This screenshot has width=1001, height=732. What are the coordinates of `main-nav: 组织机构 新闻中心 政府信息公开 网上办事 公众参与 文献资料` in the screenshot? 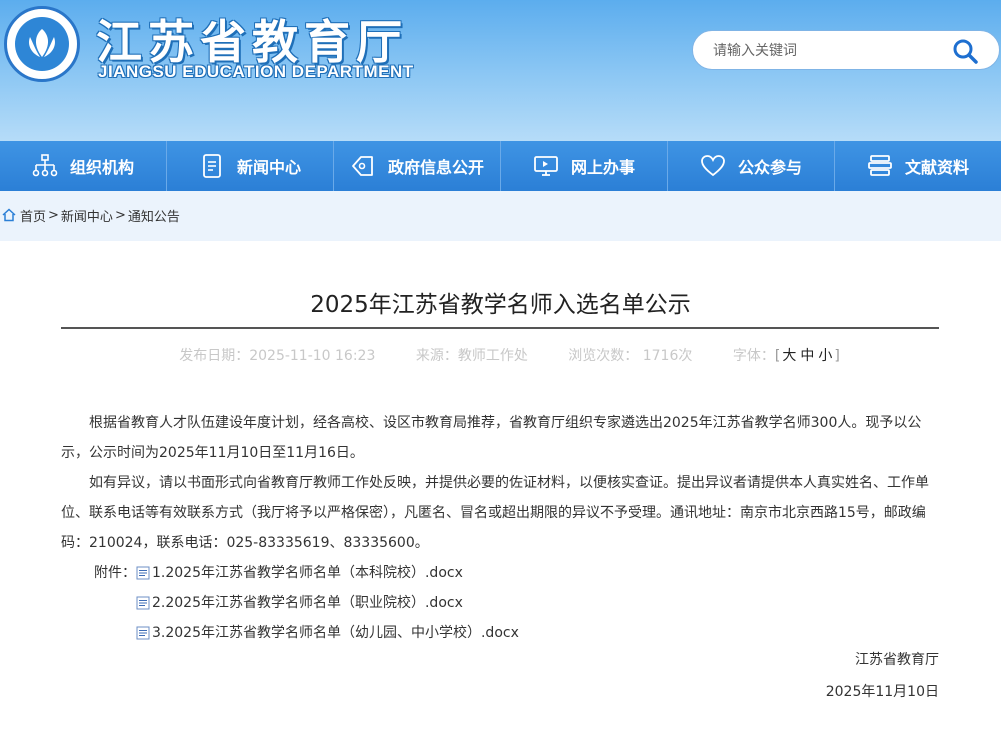 It's located at (500, 166).